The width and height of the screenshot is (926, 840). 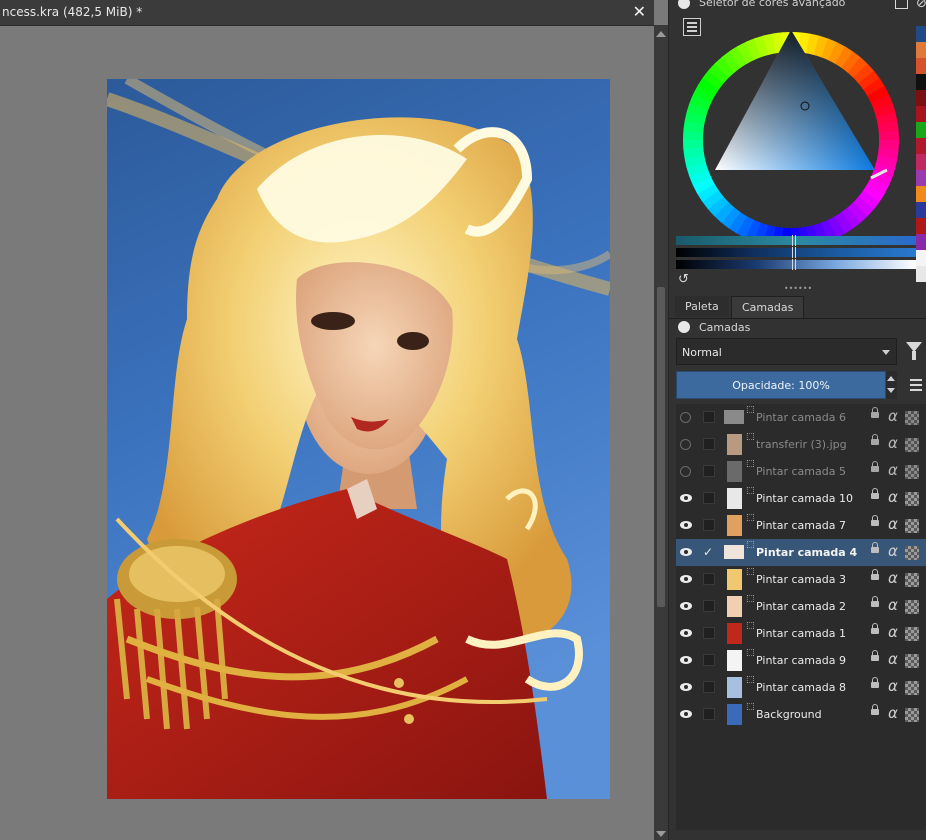 What do you see at coordinates (801, 444) in the screenshot?
I see `layer-row: ⬚ transferir (3).jpg α` at bounding box center [801, 444].